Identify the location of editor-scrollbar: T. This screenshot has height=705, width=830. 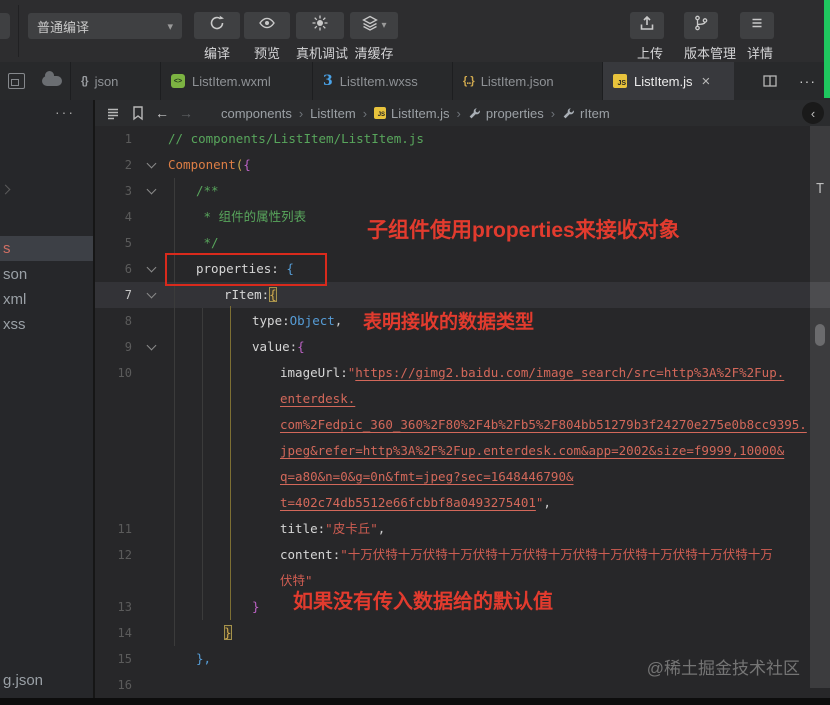
(820, 407).